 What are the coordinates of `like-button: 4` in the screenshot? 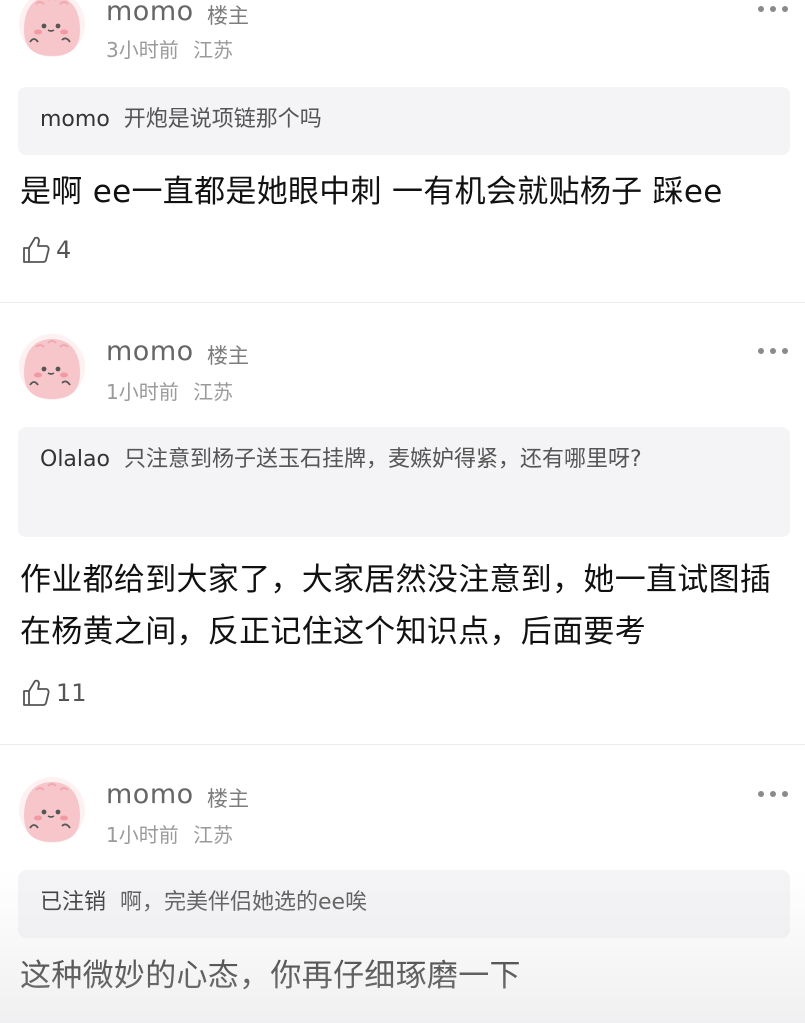 It's located at (45, 250).